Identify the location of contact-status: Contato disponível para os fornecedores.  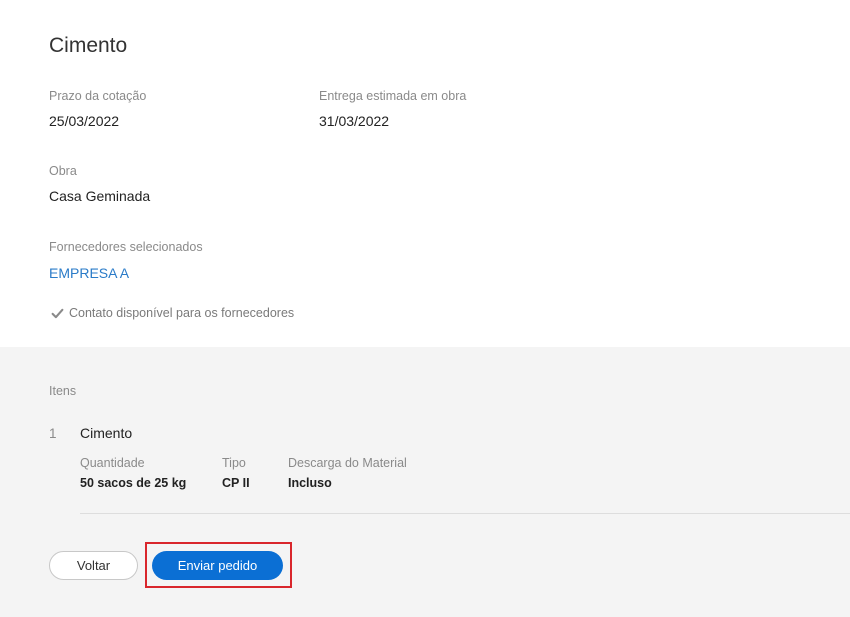
(172, 313).